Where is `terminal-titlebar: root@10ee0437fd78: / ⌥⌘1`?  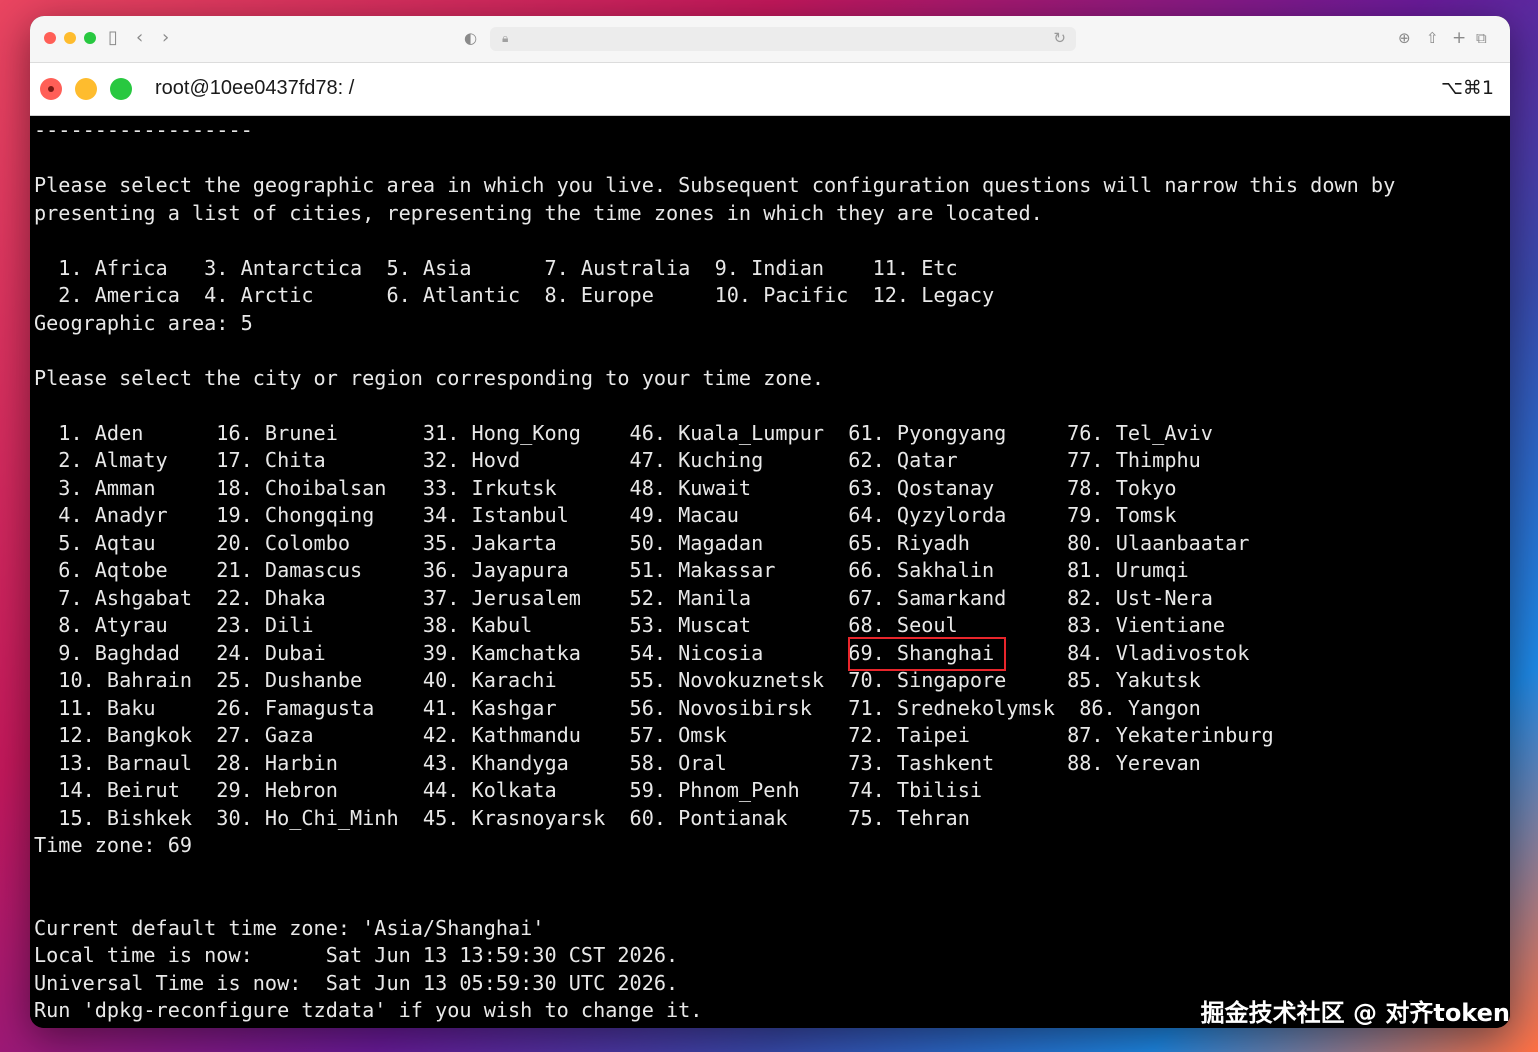
terminal-titlebar: root@10ee0437fd78: / ⌥⌘1 is located at coordinates (770, 89).